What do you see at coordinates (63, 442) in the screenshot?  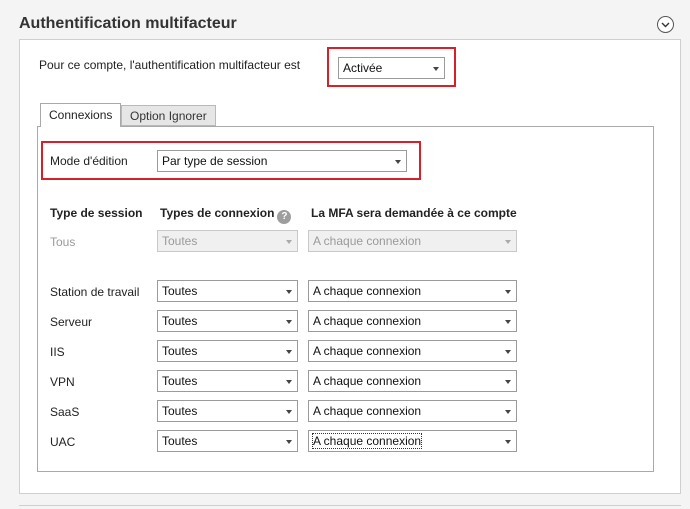 I see `session-label: UAC` at bounding box center [63, 442].